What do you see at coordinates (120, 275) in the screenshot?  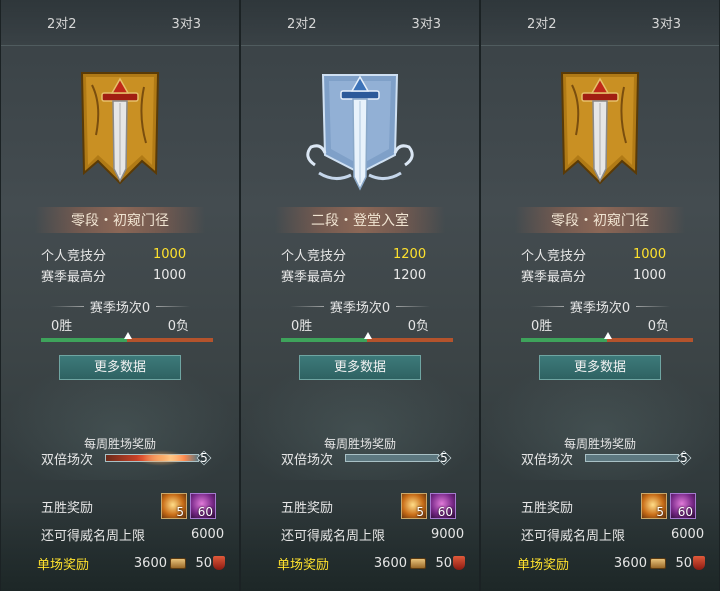 I see `season-high-row: 赛季最高分 1000` at bounding box center [120, 275].